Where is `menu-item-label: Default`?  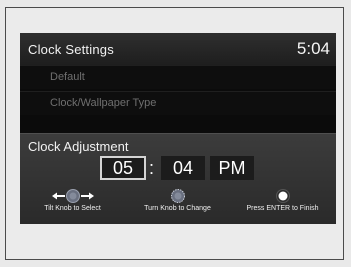 menu-item-label: Default is located at coordinates (67, 77).